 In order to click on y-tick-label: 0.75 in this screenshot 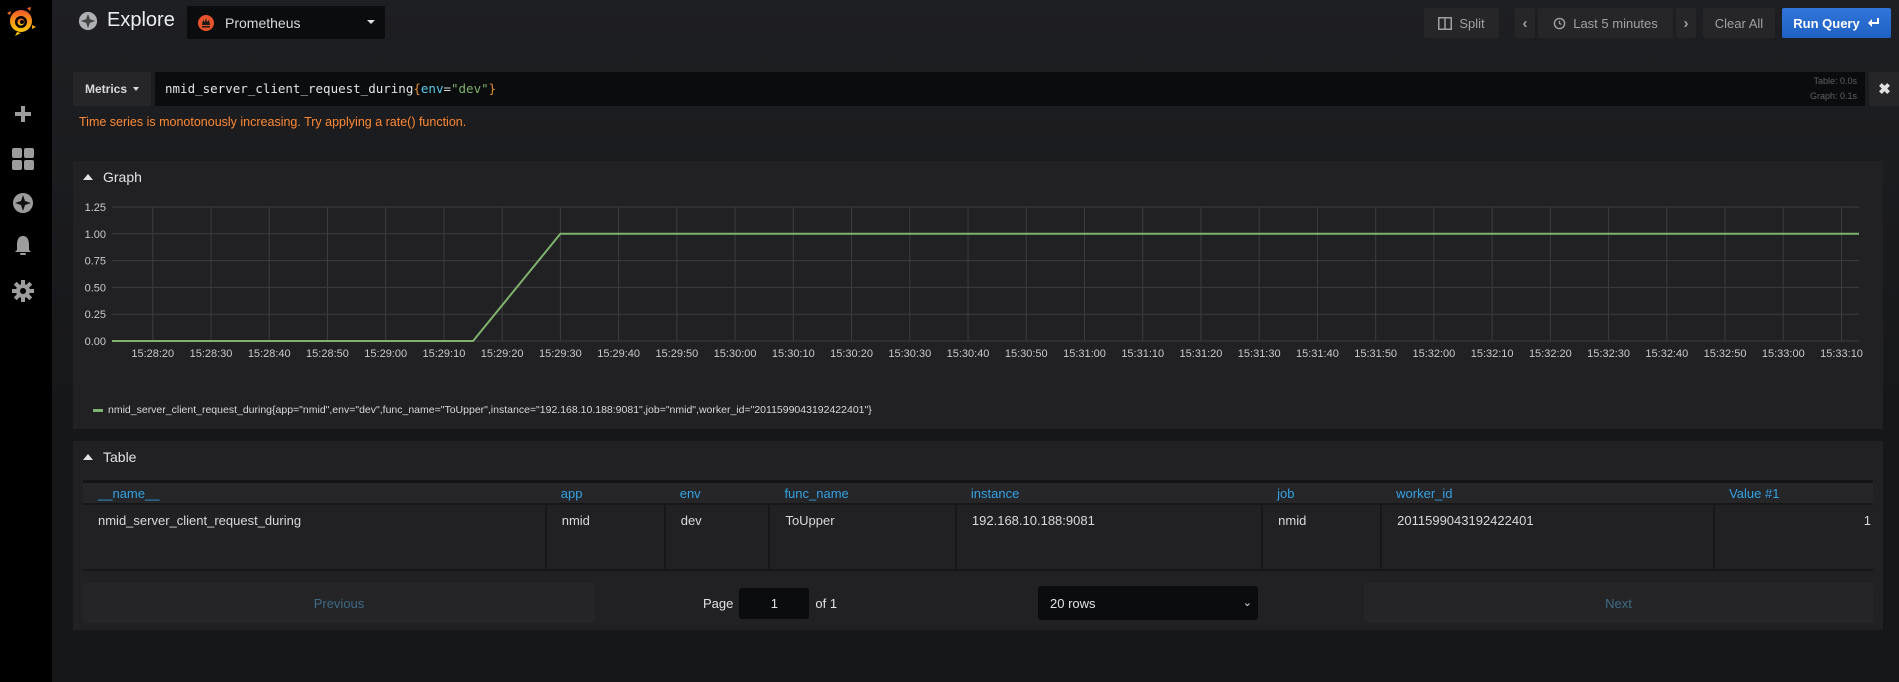, I will do `click(95, 262)`.